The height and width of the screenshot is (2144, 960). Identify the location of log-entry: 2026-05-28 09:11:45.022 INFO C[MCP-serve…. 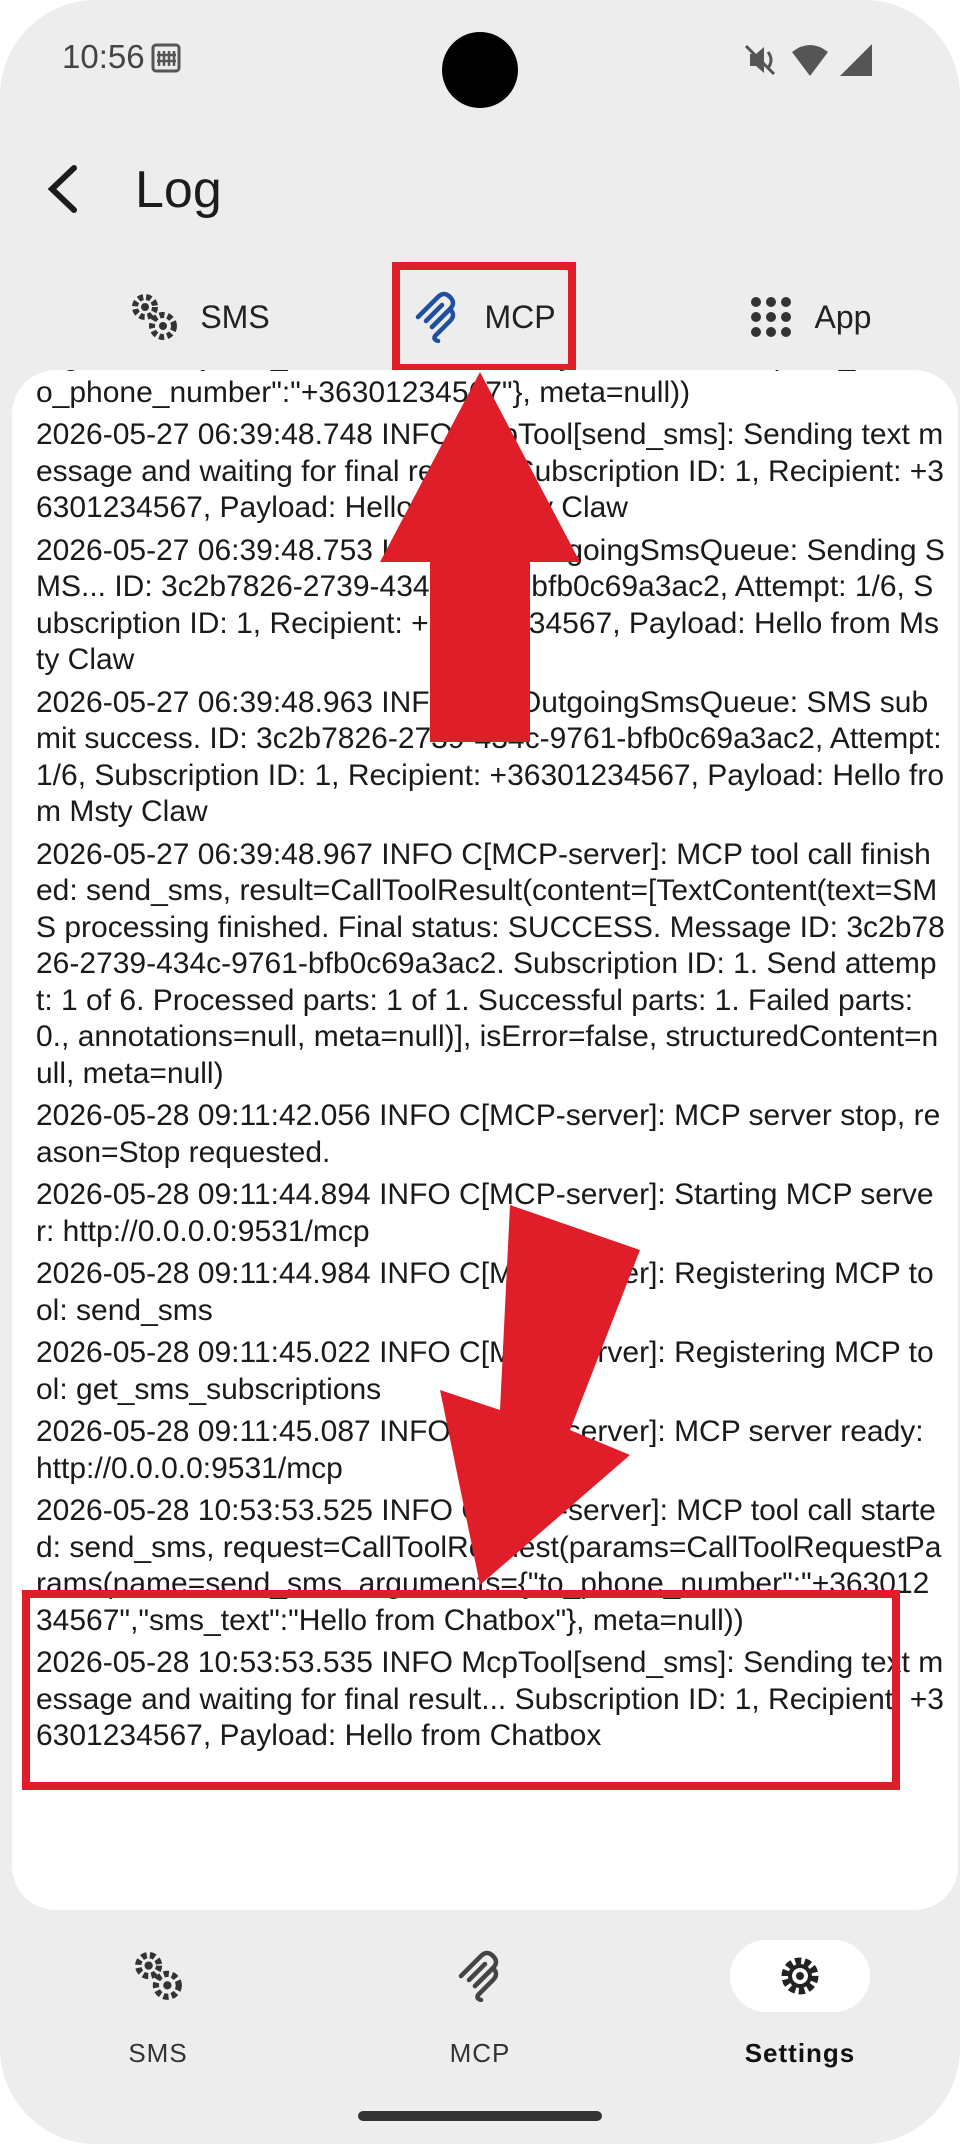
(485, 1371).